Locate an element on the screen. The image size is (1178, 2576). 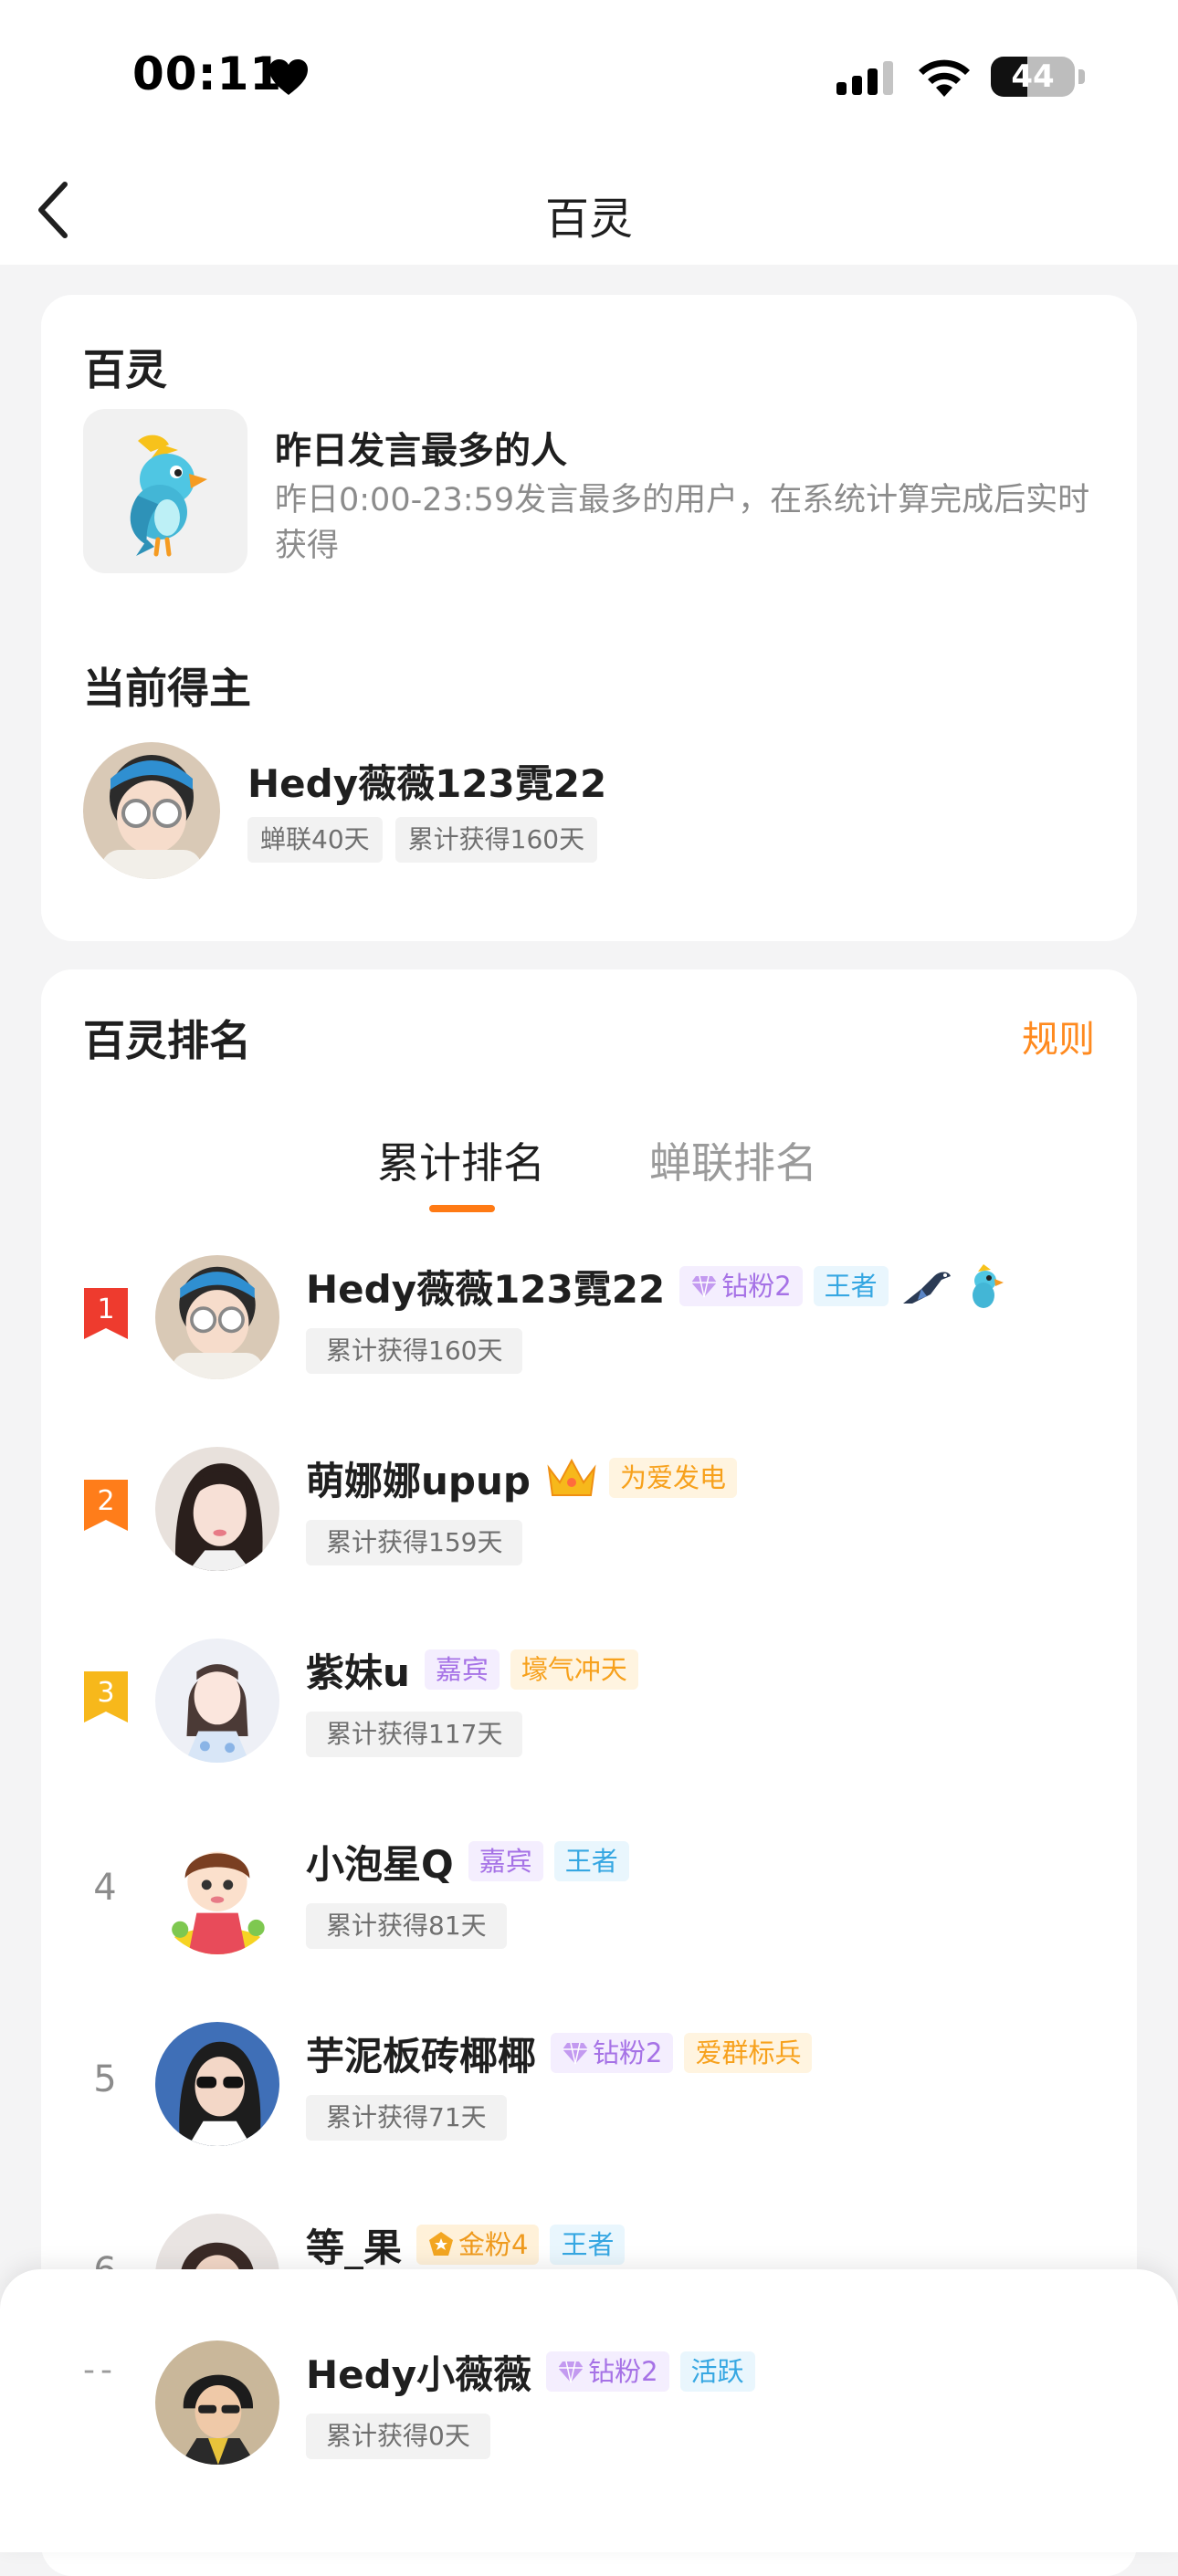
ranking-row: 2 萌娜娜upup 为爱发电 累计获得159天 is located at coordinates (589, 1525).